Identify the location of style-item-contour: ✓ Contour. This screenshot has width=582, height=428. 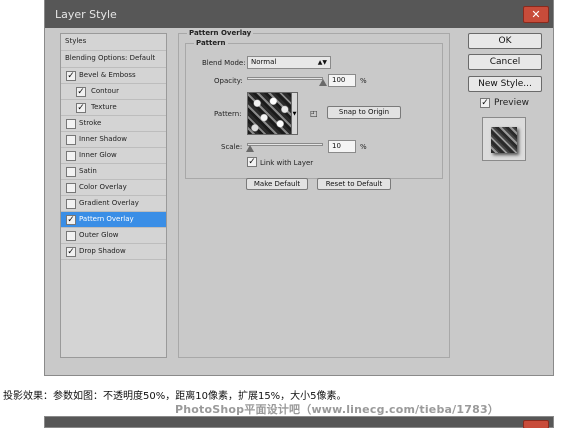
(113, 92).